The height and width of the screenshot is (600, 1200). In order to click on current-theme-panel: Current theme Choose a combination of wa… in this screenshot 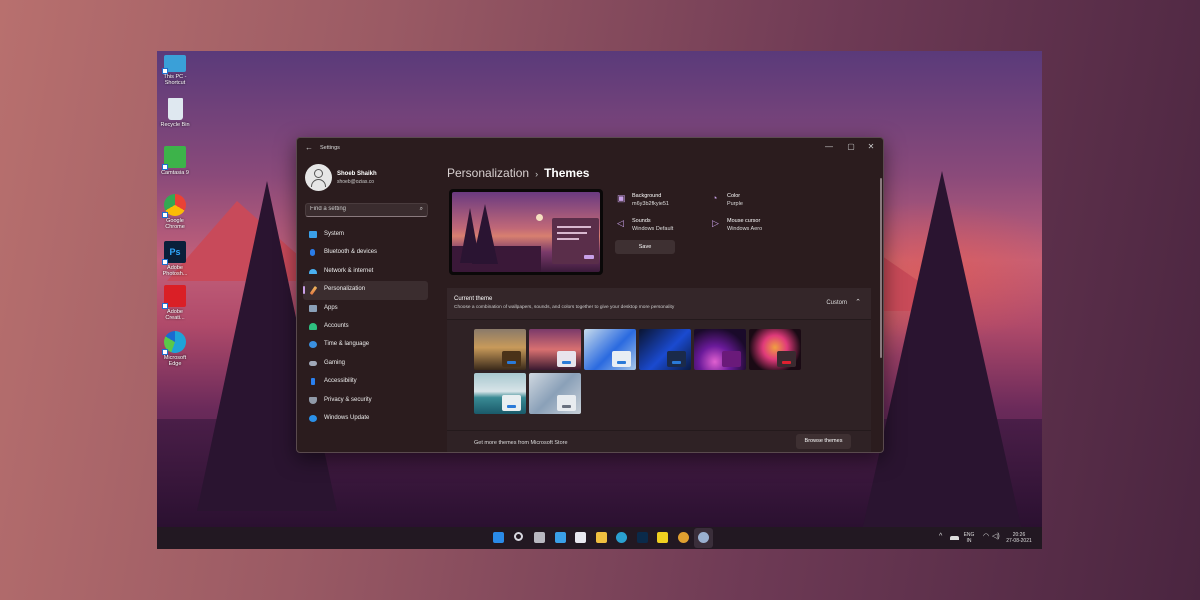, I will do `click(659, 370)`.